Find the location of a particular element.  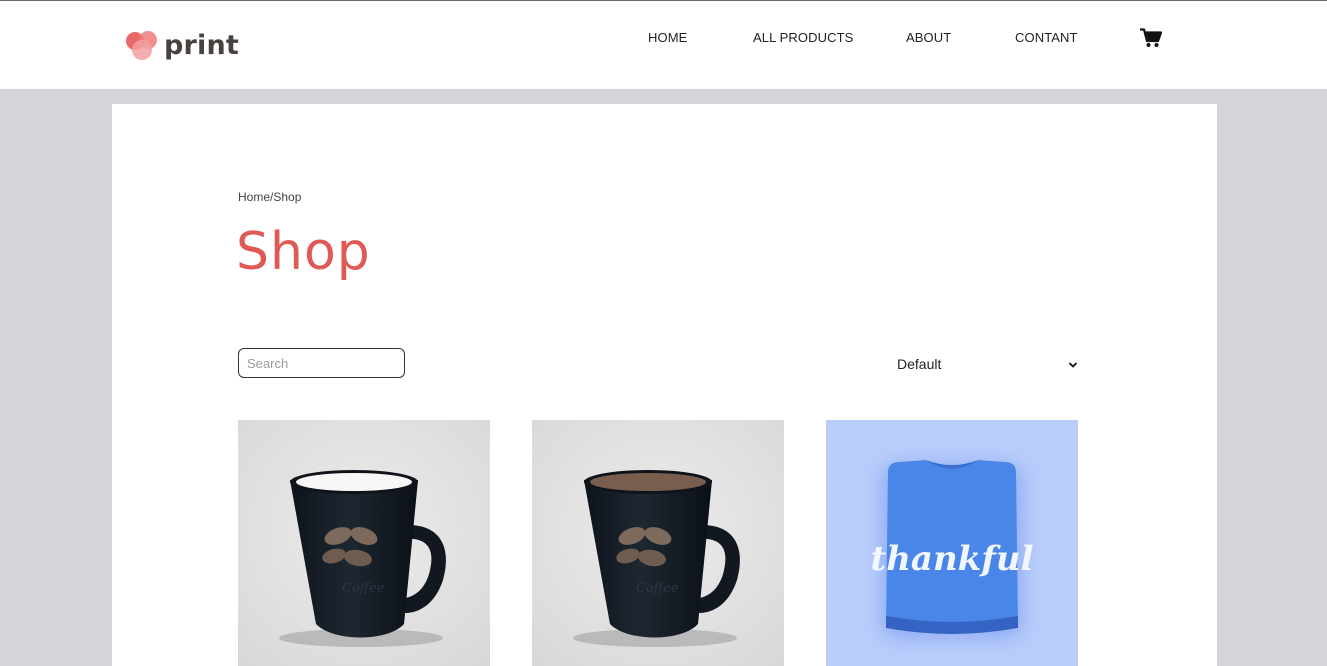

logo-text: print is located at coordinates (202, 45).